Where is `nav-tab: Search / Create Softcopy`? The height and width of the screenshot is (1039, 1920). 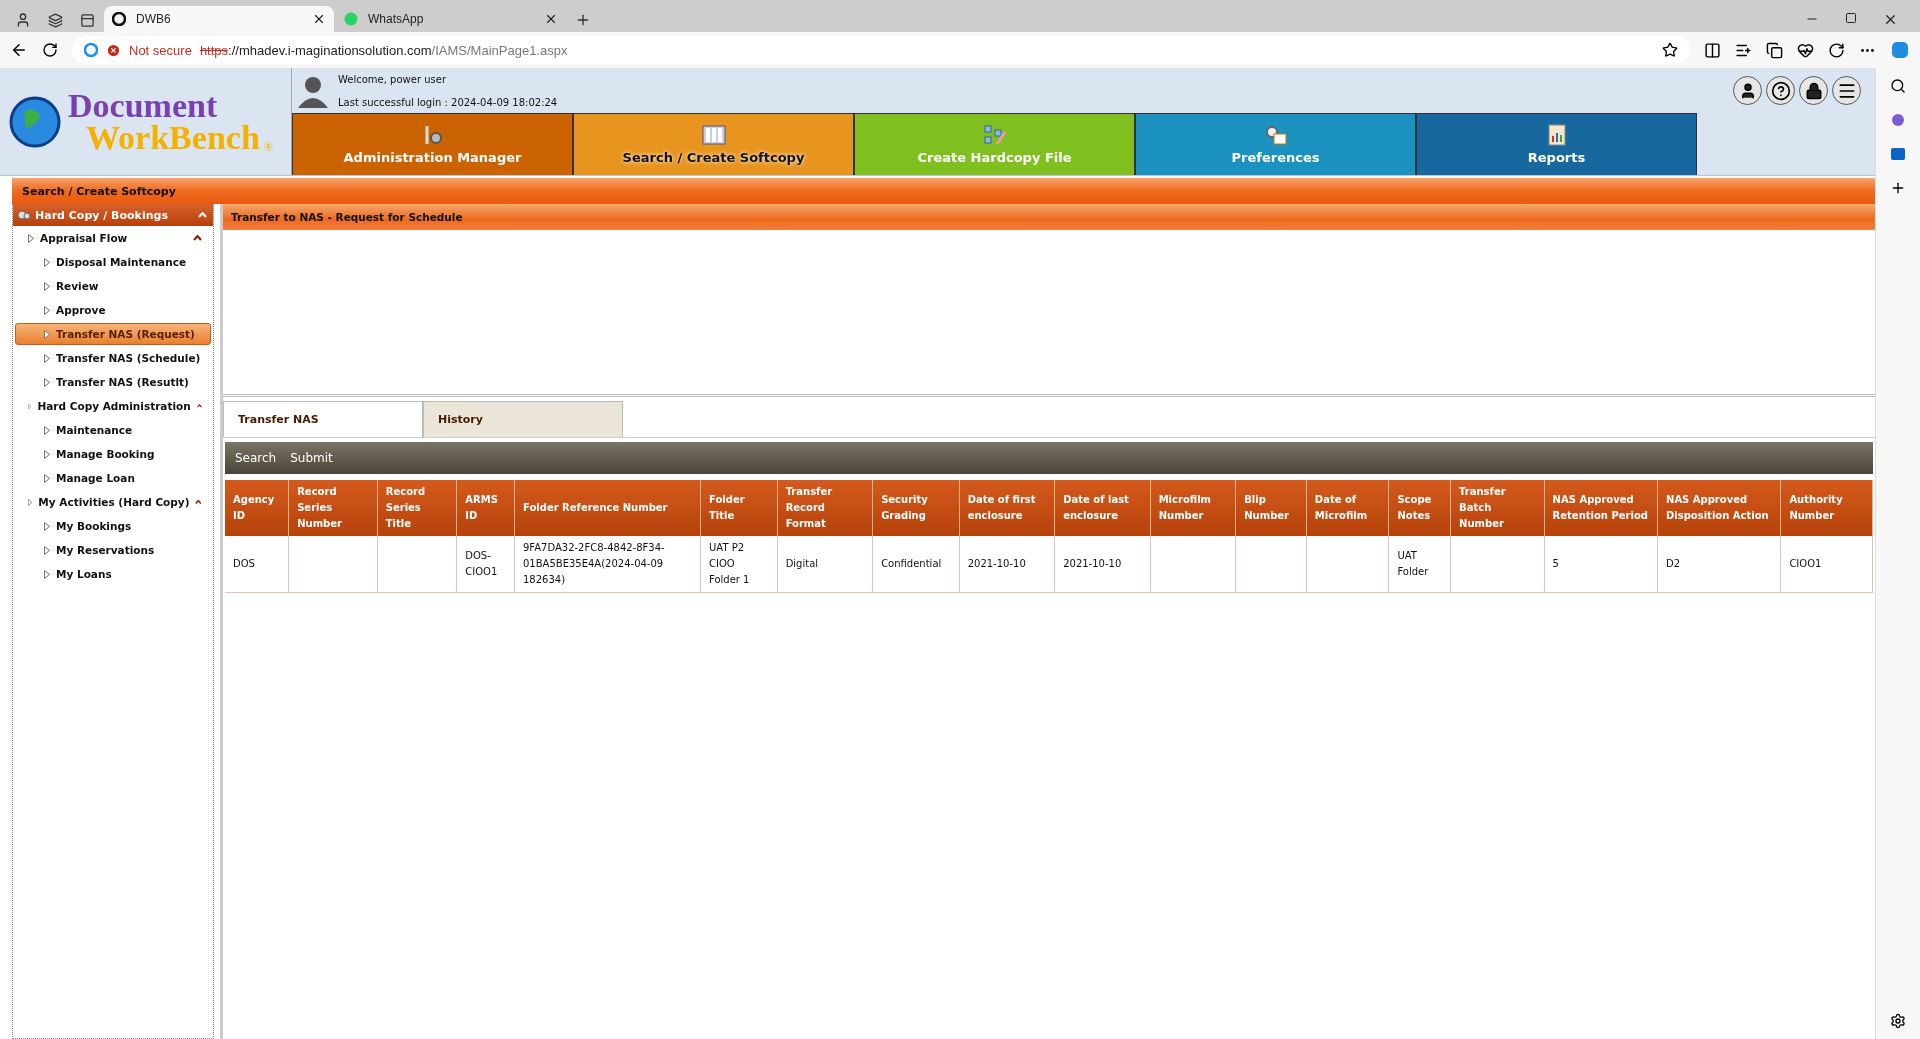 nav-tab: Search / Create Softcopy is located at coordinates (713, 144).